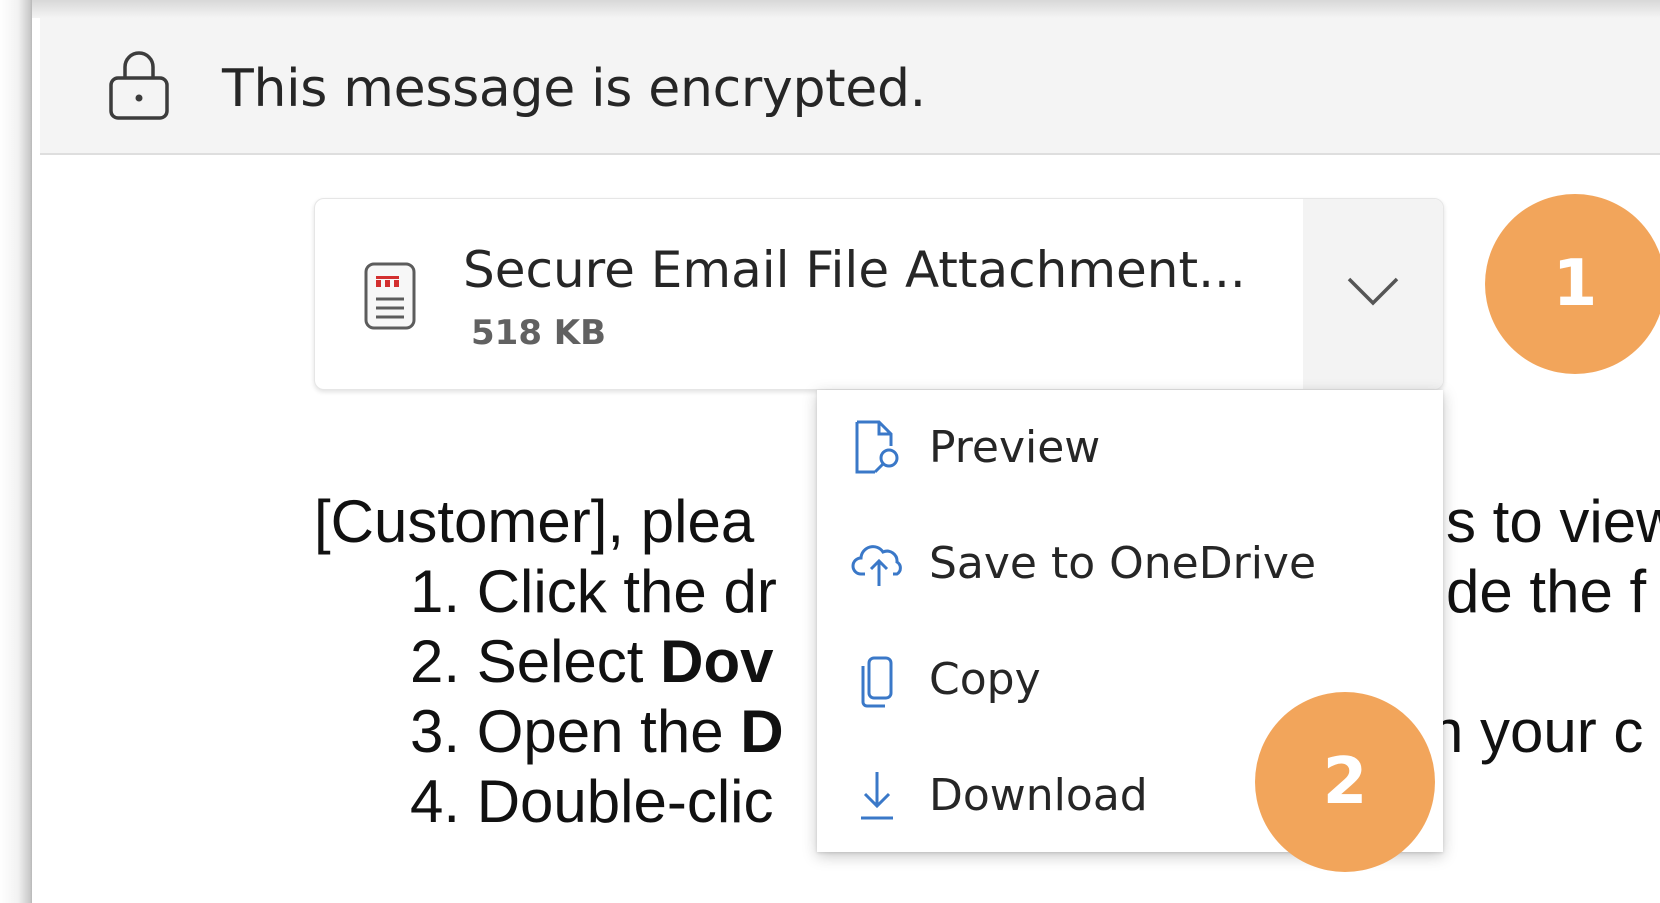 The image size is (1660, 903). What do you see at coordinates (592, 801) in the screenshot?
I see `message-line-4: 4. Double-clic` at bounding box center [592, 801].